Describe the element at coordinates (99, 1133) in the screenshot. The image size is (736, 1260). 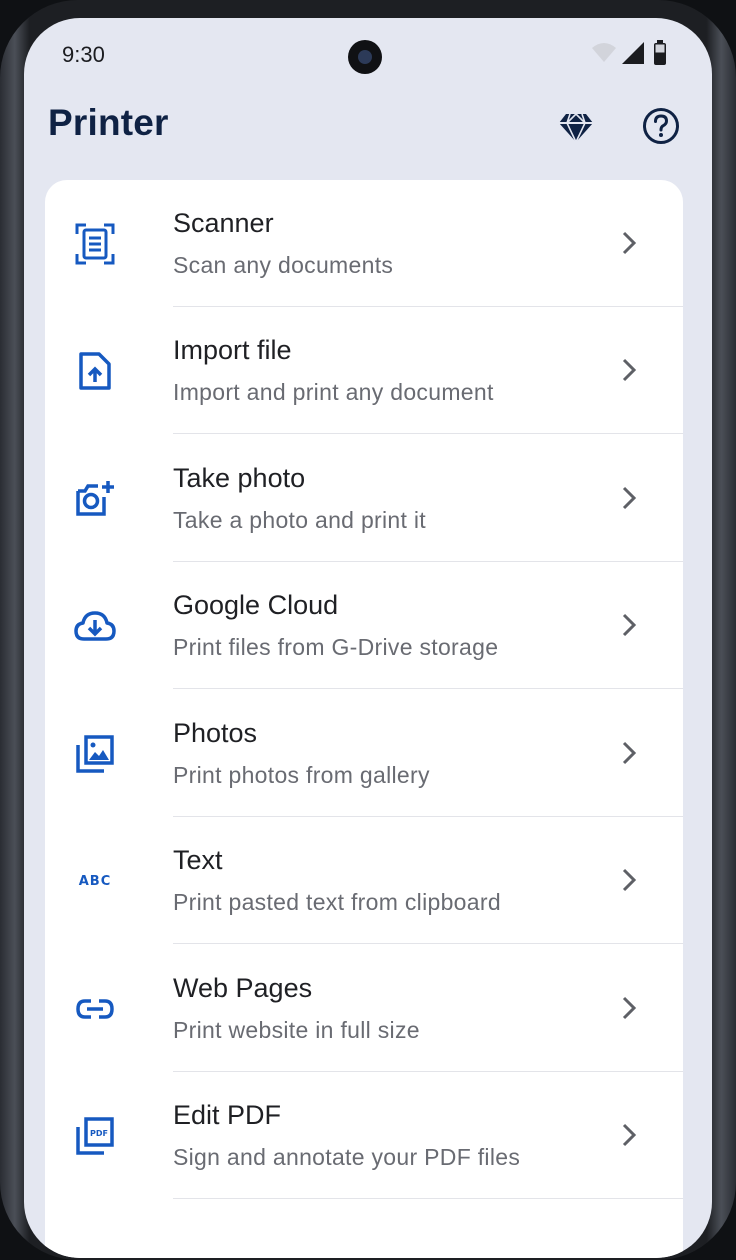
I see `pdf-icon-label: PDF` at that location.